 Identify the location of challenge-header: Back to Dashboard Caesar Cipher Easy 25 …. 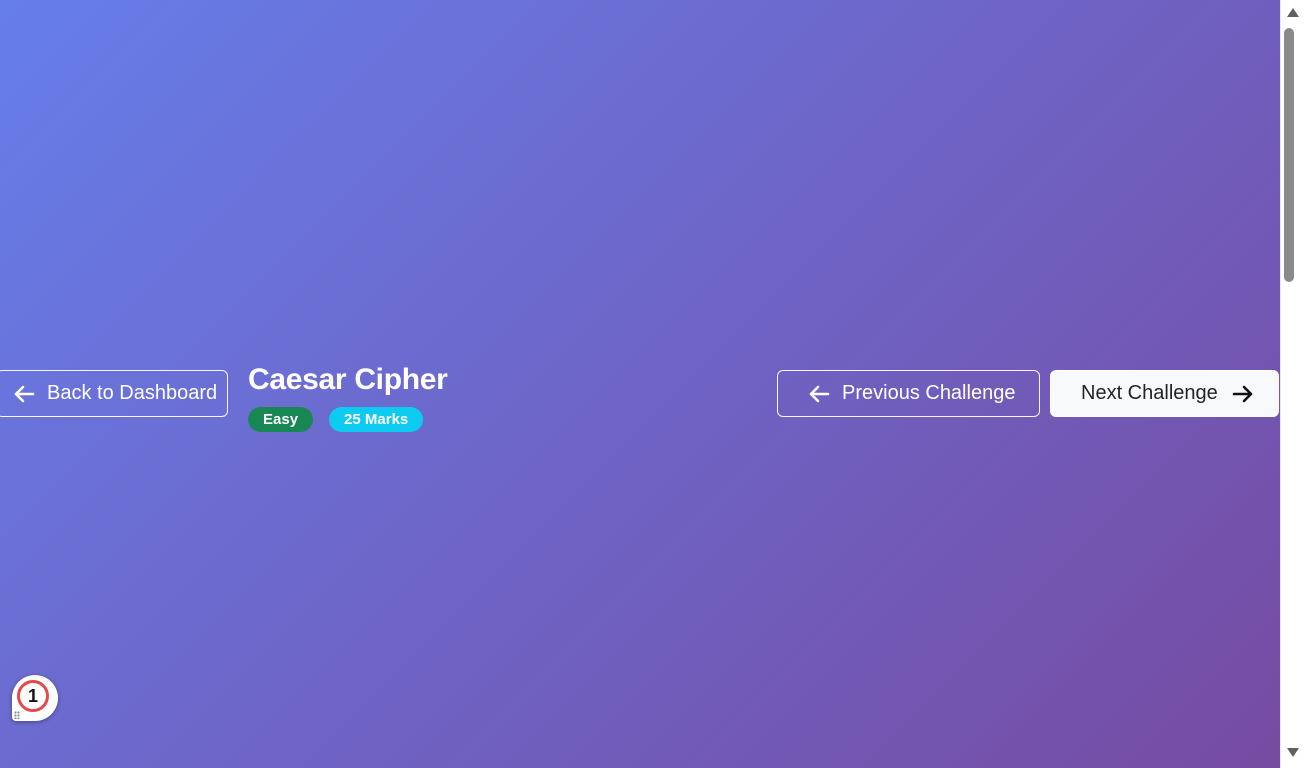
(640, 399).